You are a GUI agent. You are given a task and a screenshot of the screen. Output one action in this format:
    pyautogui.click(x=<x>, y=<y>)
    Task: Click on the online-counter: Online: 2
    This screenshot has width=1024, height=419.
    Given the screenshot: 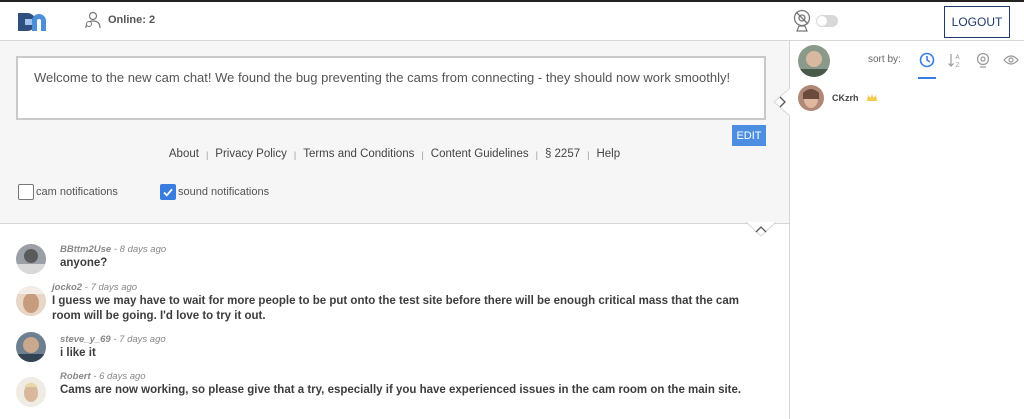 What is the action you would take?
    pyautogui.click(x=119, y=20)
    